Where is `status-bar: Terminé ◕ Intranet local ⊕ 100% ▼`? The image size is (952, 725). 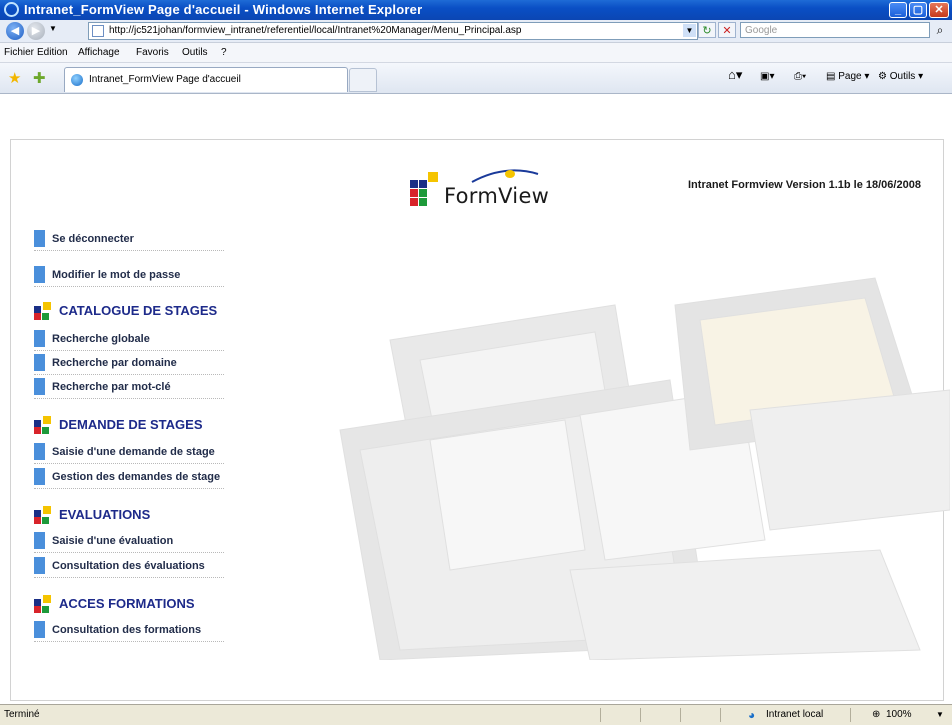
status-bar: Terminé ◕ Intranet local ⊕ 100% ▼ is located at coordinates (476, 714).